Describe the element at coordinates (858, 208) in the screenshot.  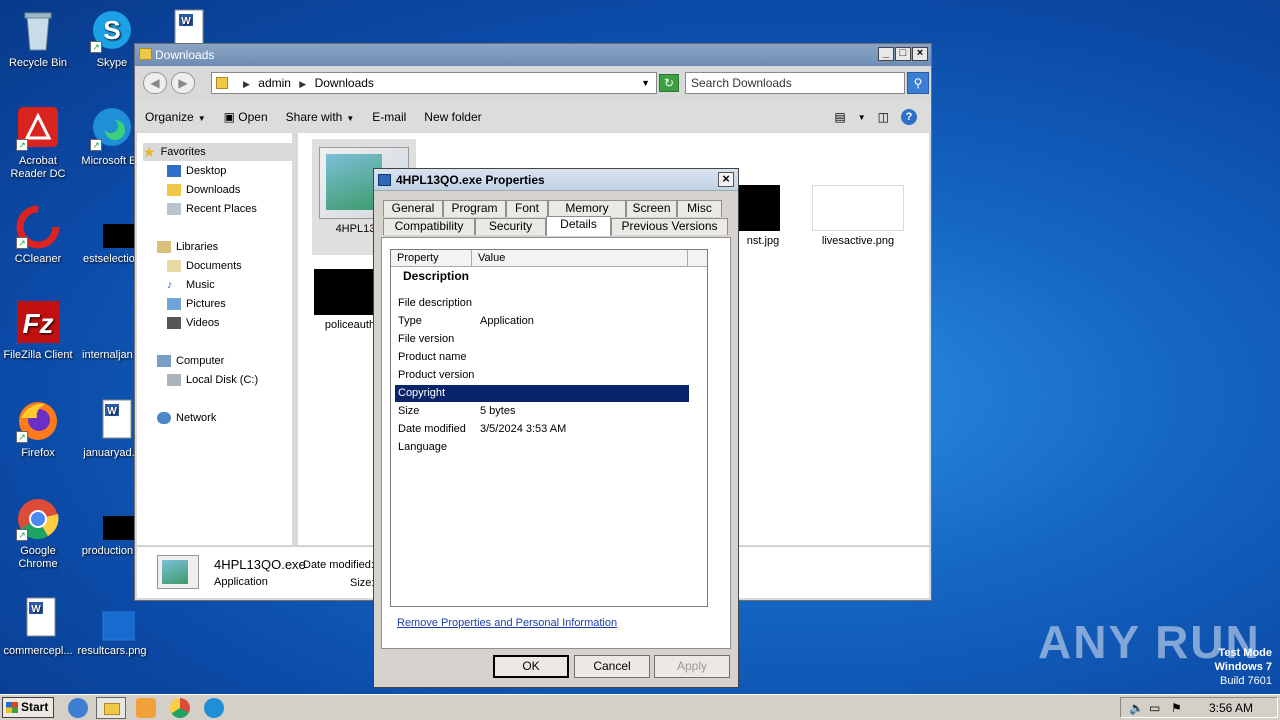
I see `image-thumbnail` at that location.